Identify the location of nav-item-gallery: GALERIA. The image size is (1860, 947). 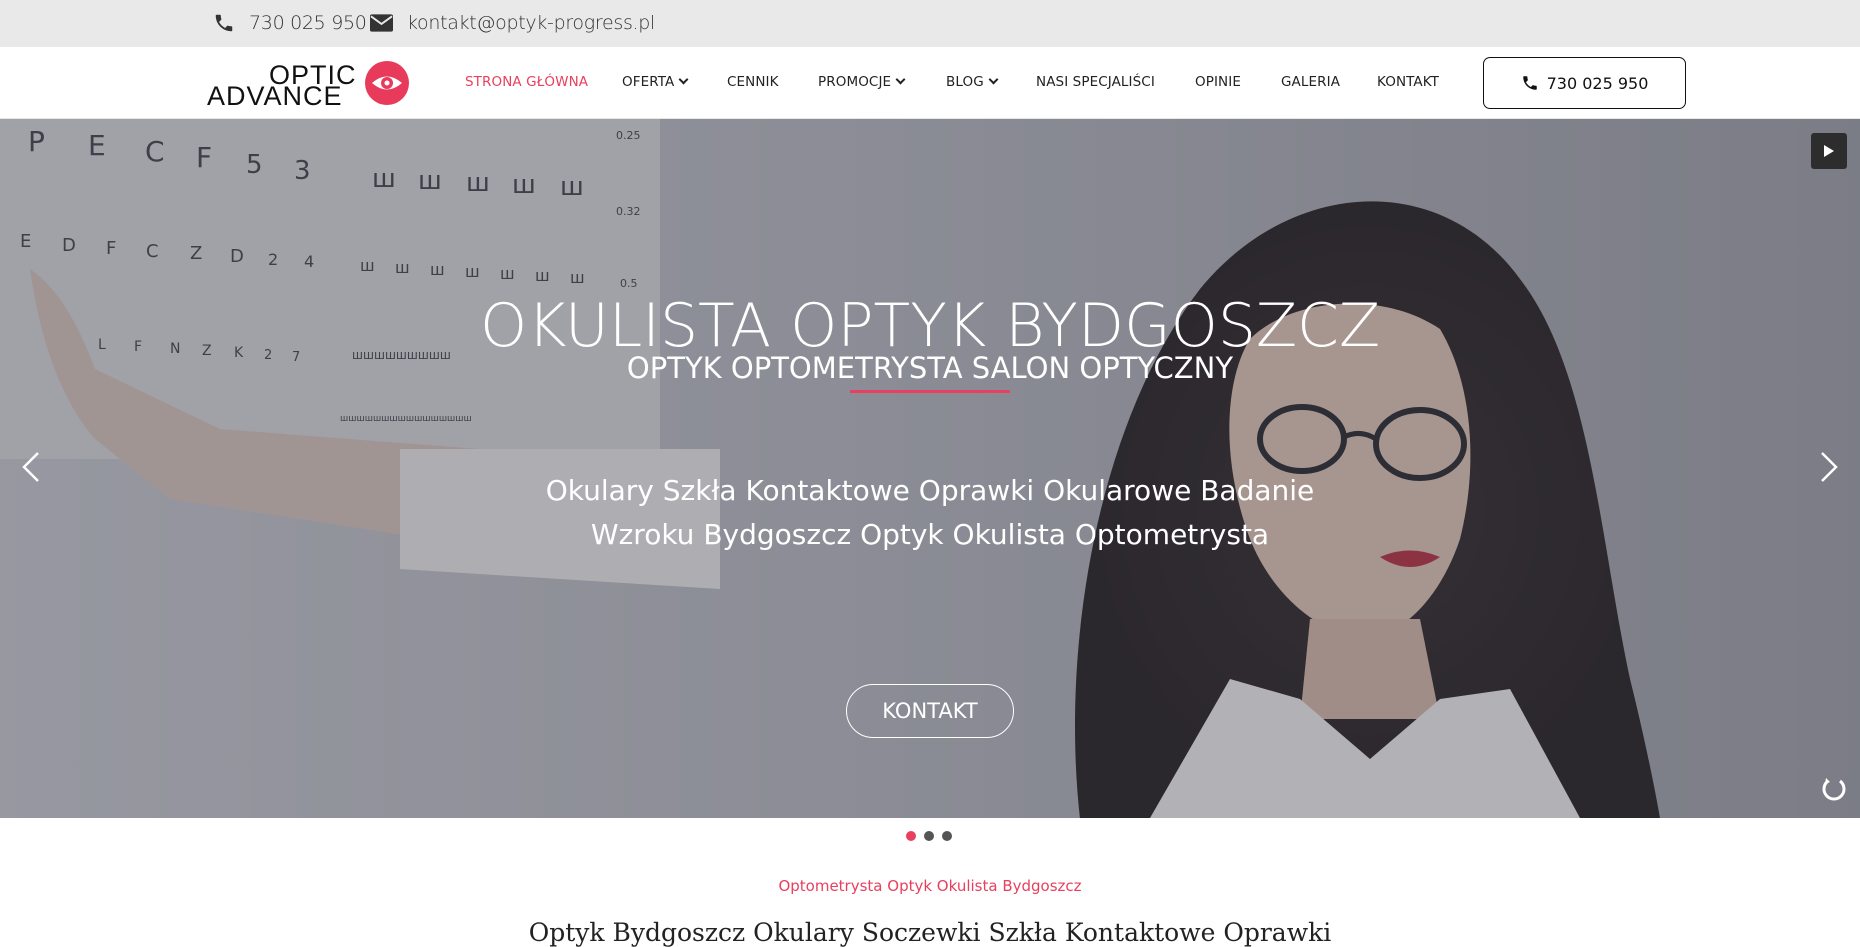
(1310, 82).